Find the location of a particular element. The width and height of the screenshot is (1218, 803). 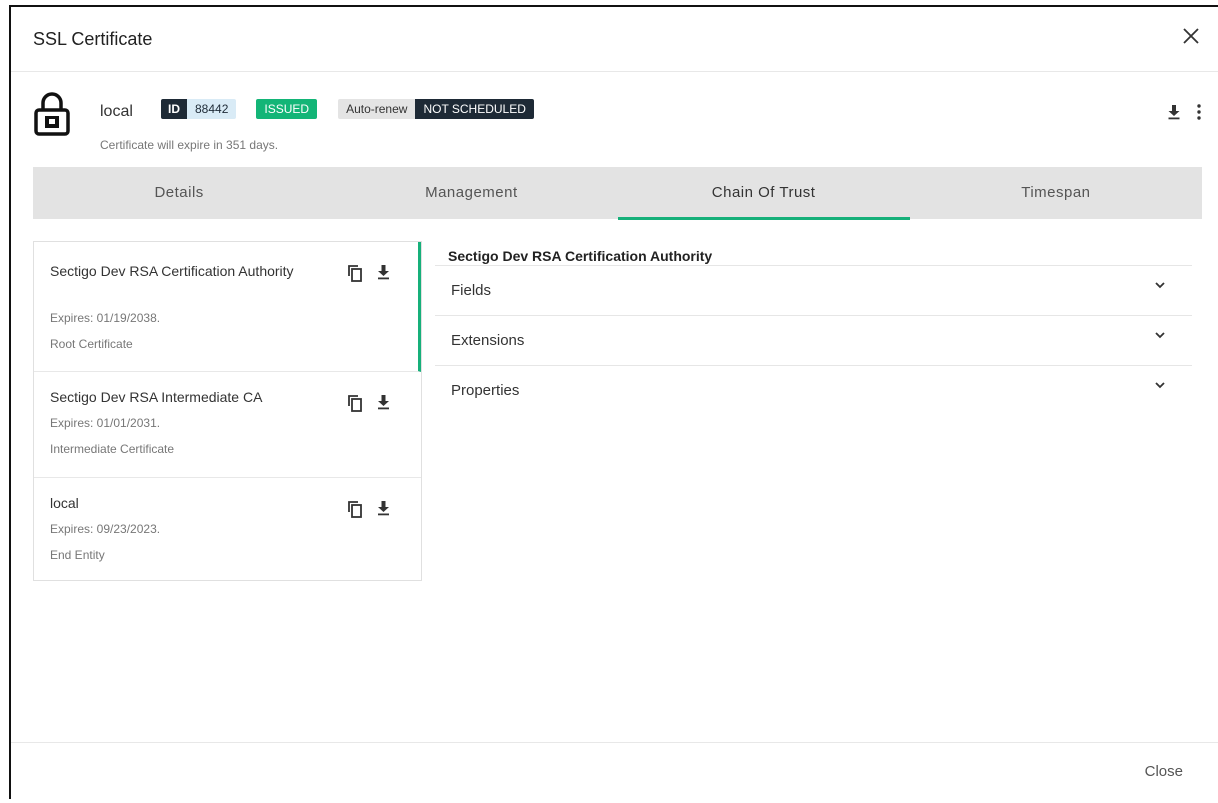

chain-item-name: Sectigo Dev RSA Intermediate CA is located at coordinates (156, 397).